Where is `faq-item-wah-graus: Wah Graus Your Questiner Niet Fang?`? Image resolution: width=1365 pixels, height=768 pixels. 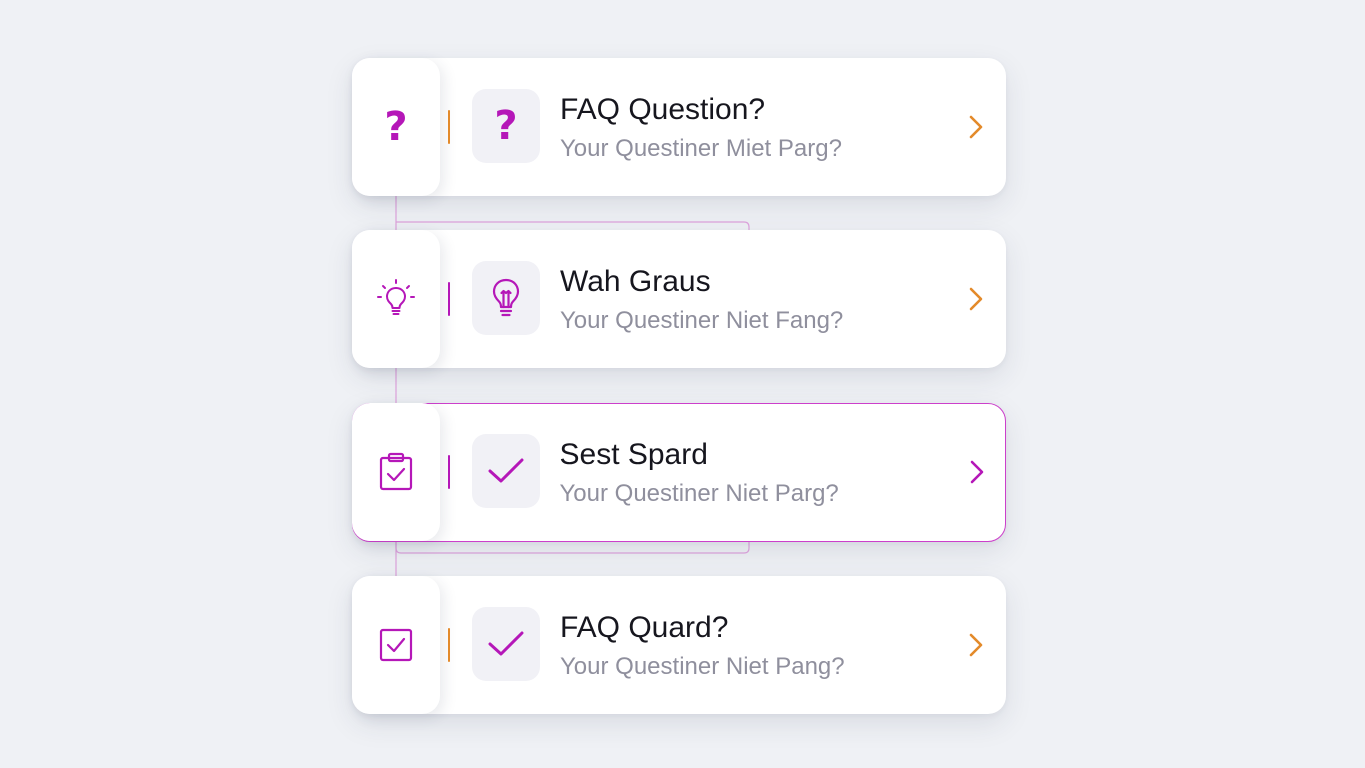
faq-item-wah-graus: Wah Graus Your Questiner Niet Fang? is located at coordinates (679, 299).